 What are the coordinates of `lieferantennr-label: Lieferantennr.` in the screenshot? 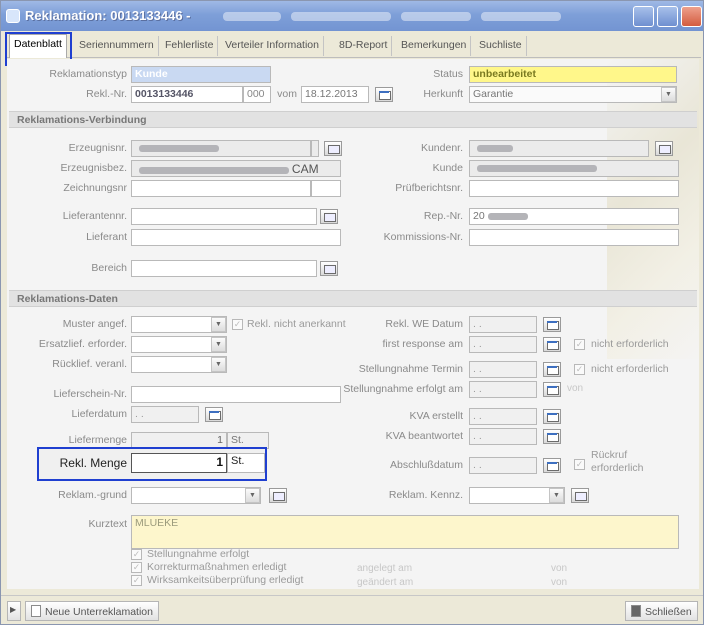 It's located at (94, 216).